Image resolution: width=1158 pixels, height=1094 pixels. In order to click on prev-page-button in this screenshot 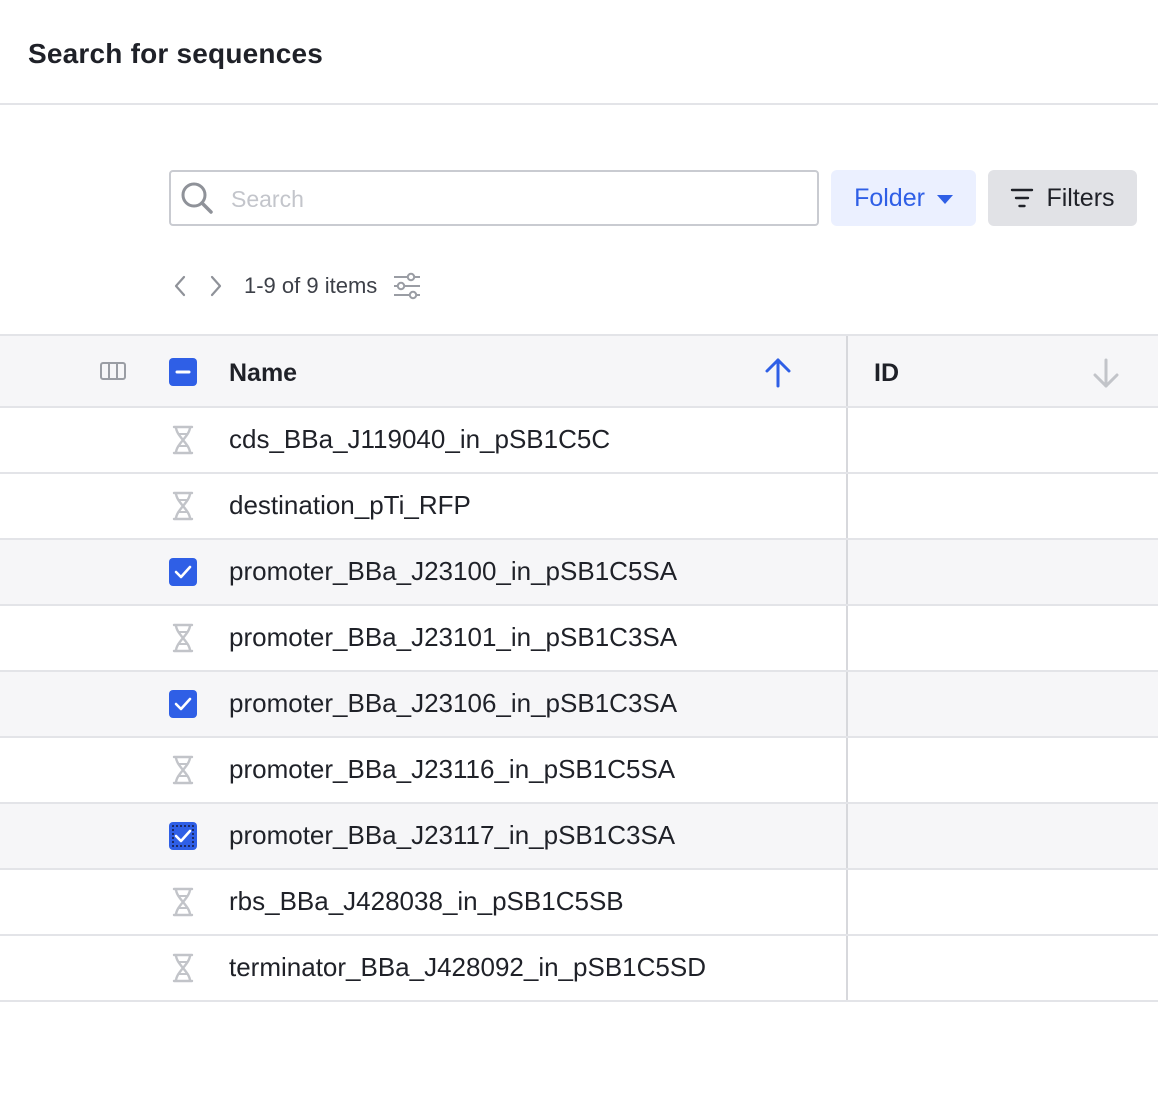, I will do `click(180, 286)`.